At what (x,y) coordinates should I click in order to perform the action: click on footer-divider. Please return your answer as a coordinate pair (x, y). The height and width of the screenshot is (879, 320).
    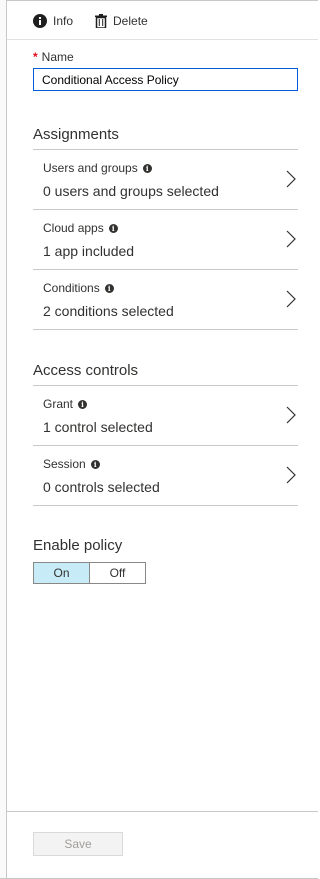
    Looking at the image, I should click on (162, 811).